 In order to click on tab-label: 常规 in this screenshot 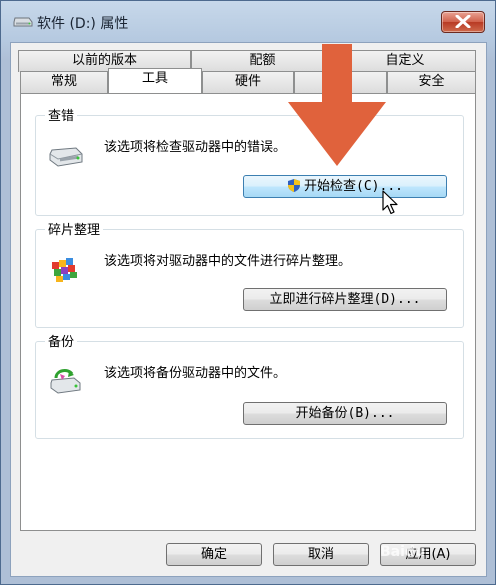, I will do `click(63, 81)`.